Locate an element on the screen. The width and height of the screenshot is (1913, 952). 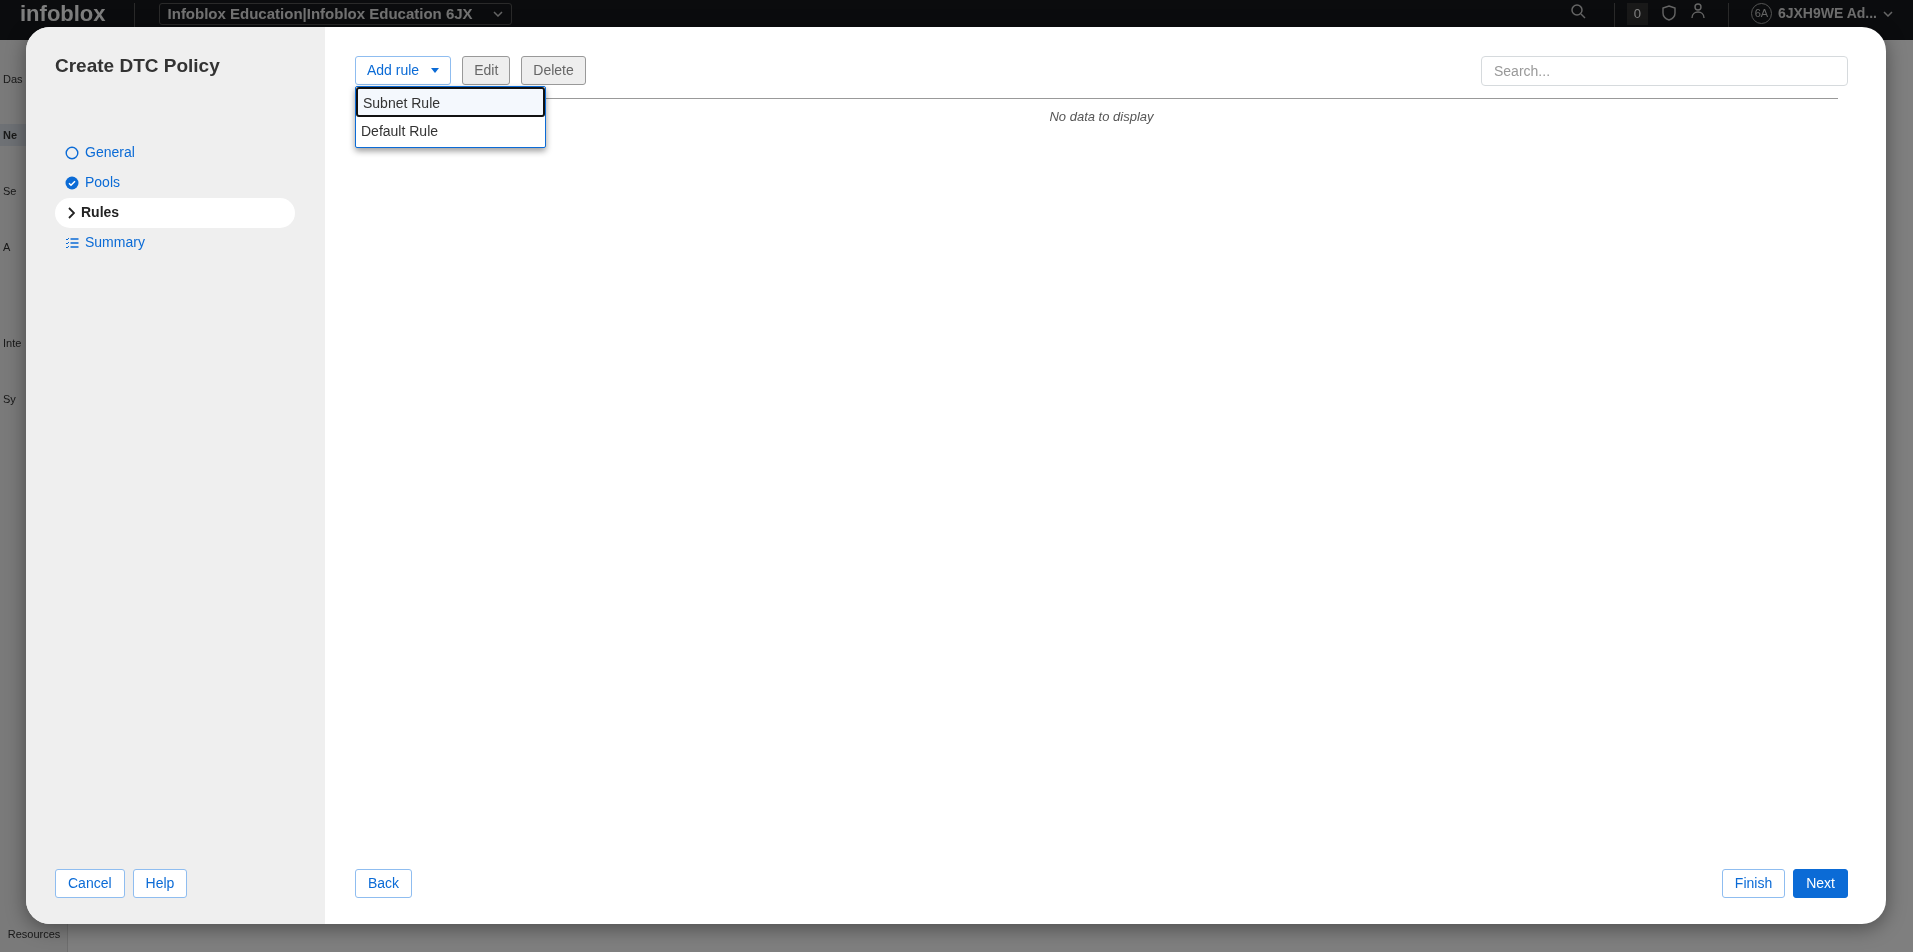
tenant-selector: Infoblox Education|Infoblox Education 6JX is located at coordinates (335, 14).